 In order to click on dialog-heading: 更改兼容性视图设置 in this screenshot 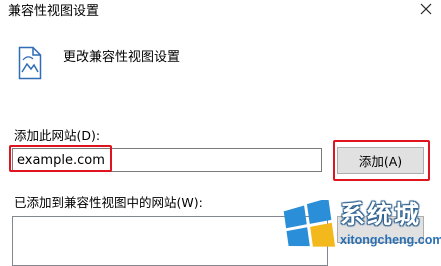, I will do `click(122, 57)`.